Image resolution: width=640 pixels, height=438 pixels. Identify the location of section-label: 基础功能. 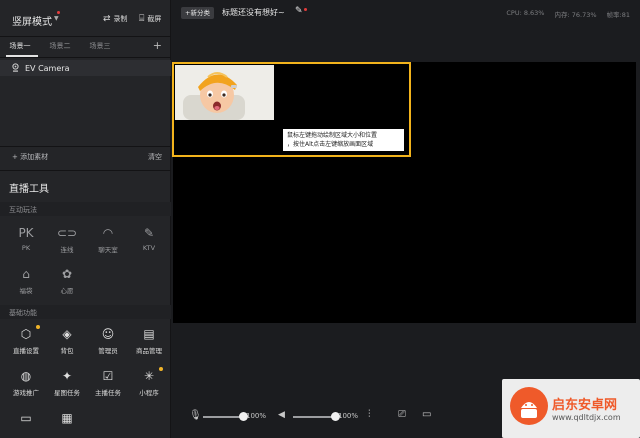
(23, 313).